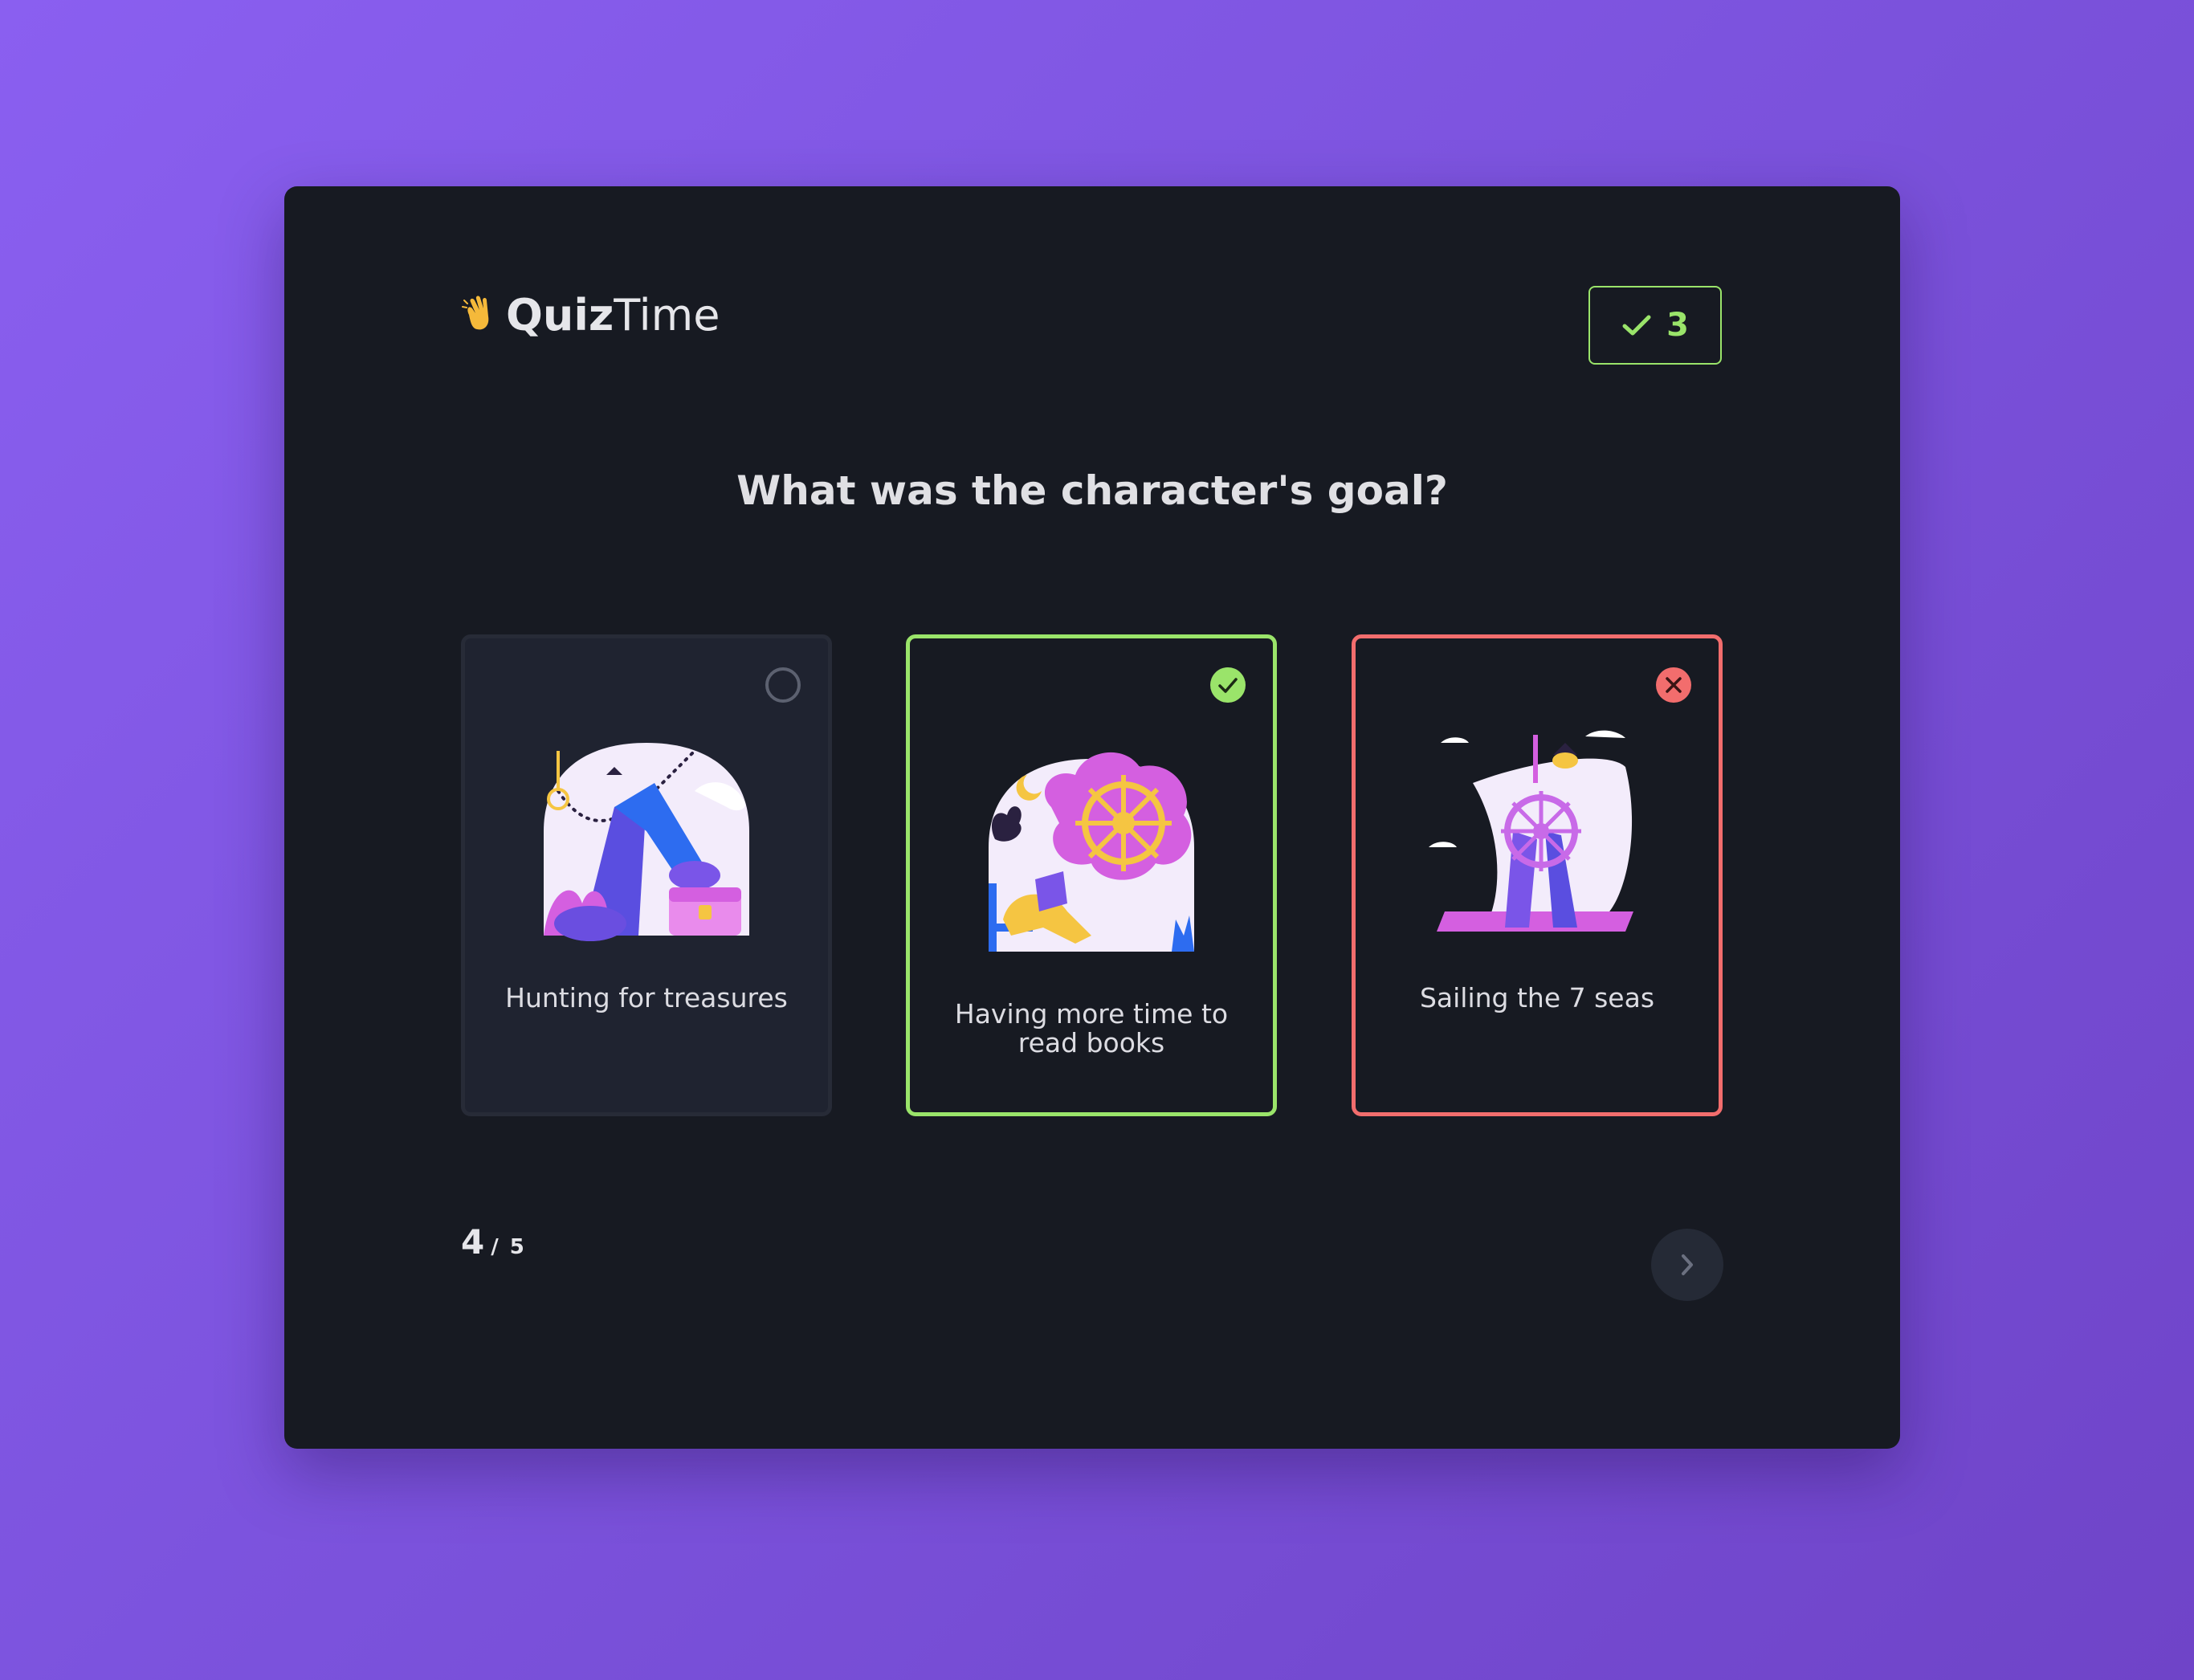 The height and width of the screenshot is (1680, 2194). I want to click on score-badge: 3, so click(1655, 325).